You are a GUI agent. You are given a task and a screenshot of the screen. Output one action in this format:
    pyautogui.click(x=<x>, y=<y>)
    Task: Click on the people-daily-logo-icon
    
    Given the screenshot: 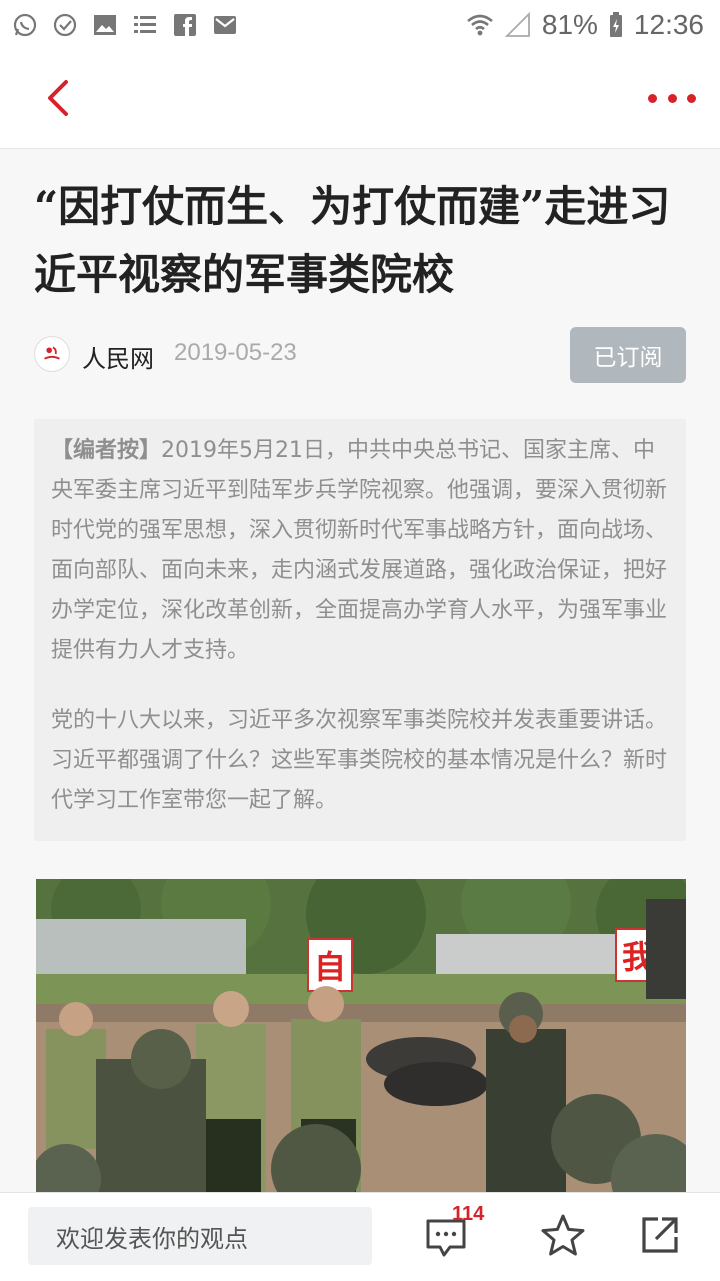 What is the action you would take?
    pyautogui.click(x=52, y=354)
    